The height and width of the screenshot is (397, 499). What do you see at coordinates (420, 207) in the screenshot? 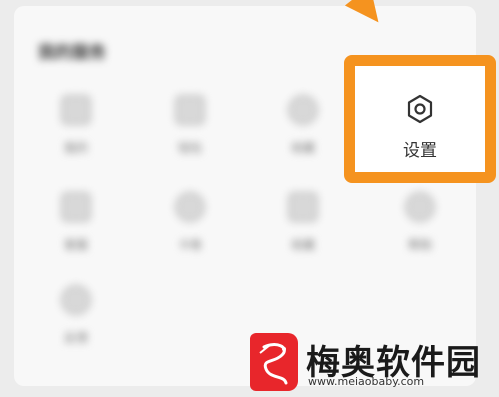
I see `help-icon` at bounding box center [420, 207].